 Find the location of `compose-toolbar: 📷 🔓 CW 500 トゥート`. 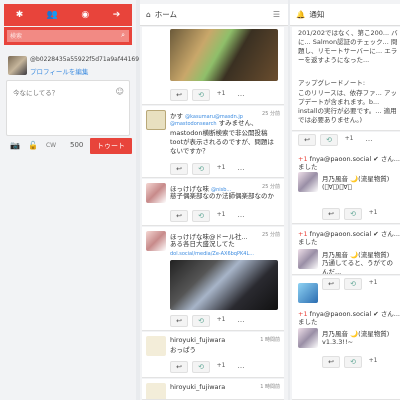

compose-toolbar: 📷 🔓 CW 500 トゥート is located at coordinates (69, 146).